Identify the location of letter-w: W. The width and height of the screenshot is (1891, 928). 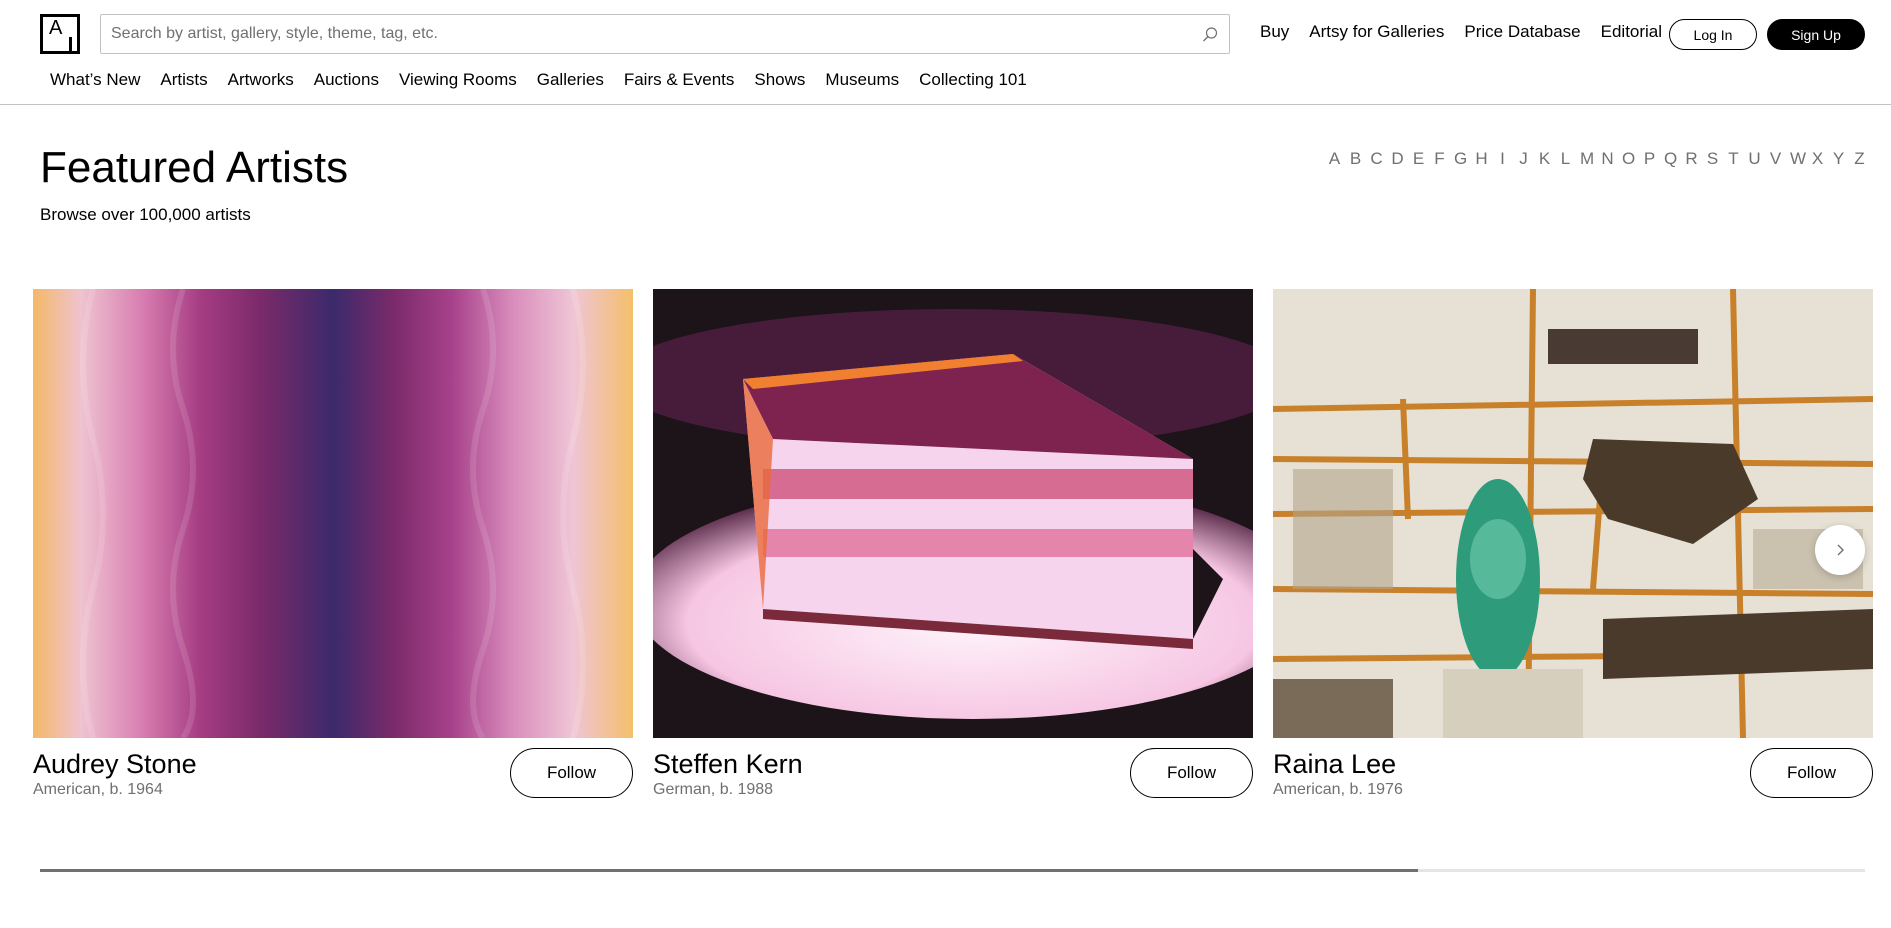
(1798, 159).